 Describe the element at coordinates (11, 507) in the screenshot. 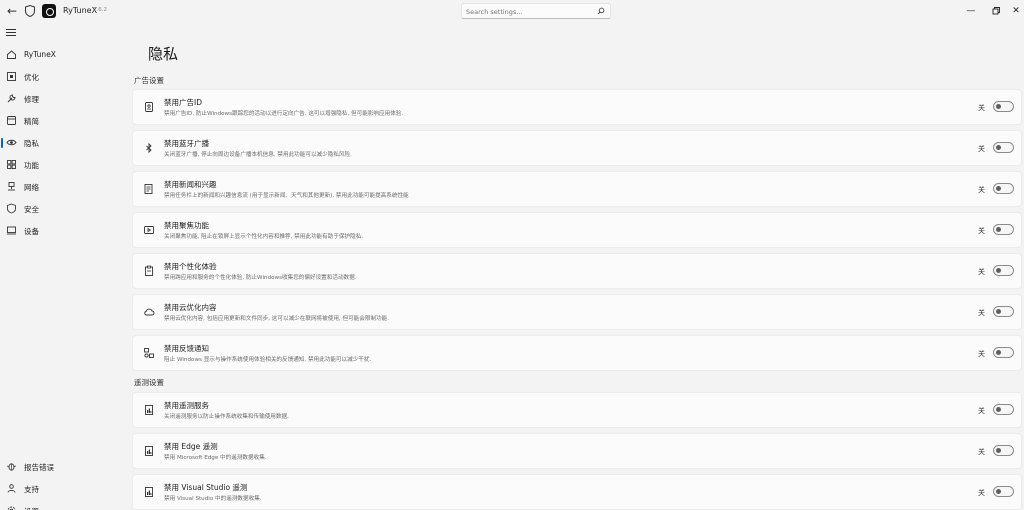

I see `settings-icon` at that location.